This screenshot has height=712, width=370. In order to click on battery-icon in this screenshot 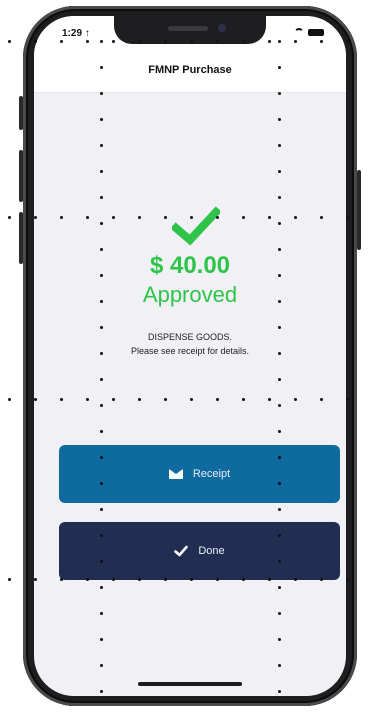, I will do `click(316, 32)`.